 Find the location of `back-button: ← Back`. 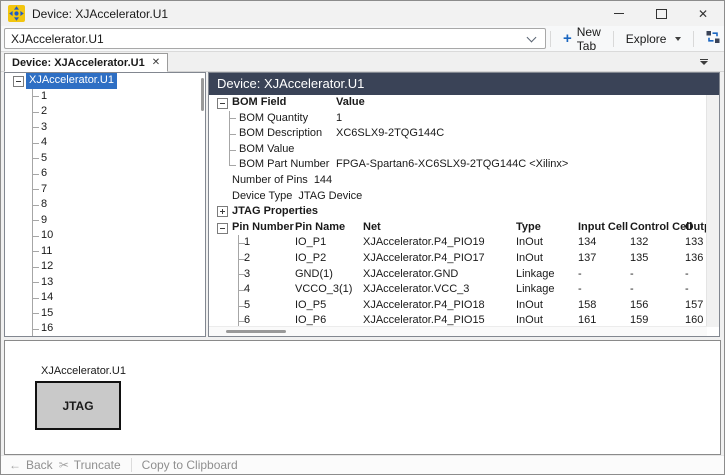

back-button: ← Back is located at coordinates (31, 465).